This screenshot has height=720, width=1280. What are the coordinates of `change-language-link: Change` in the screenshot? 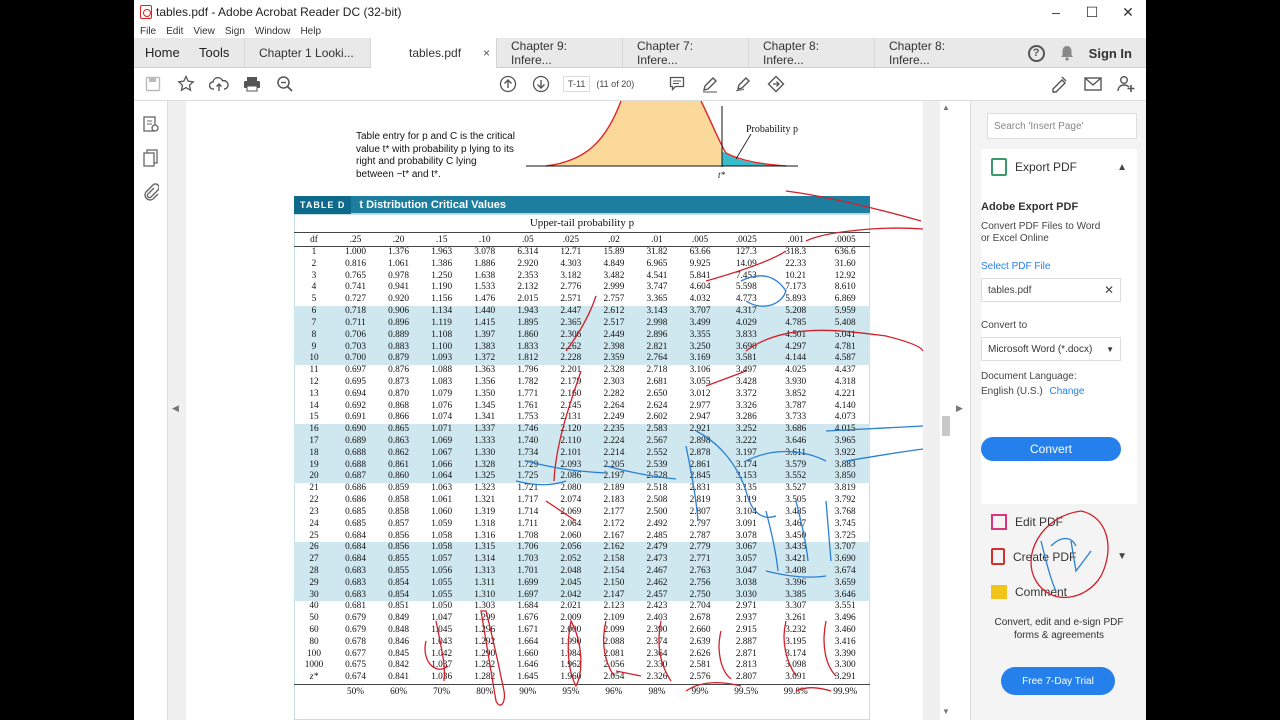 It's located at (1066, 391).